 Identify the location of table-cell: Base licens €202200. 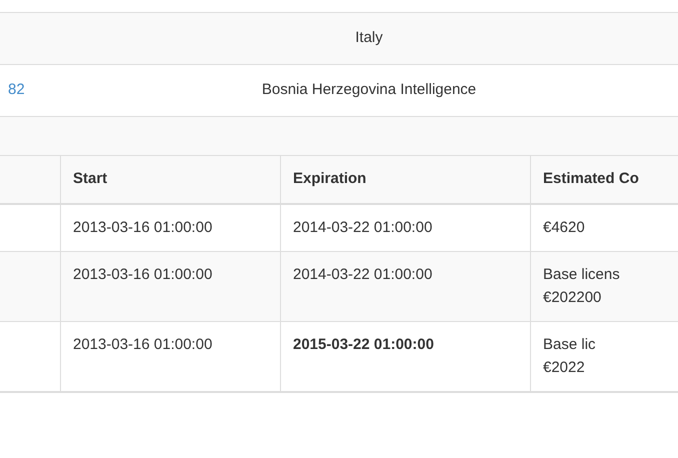
(604, 287).